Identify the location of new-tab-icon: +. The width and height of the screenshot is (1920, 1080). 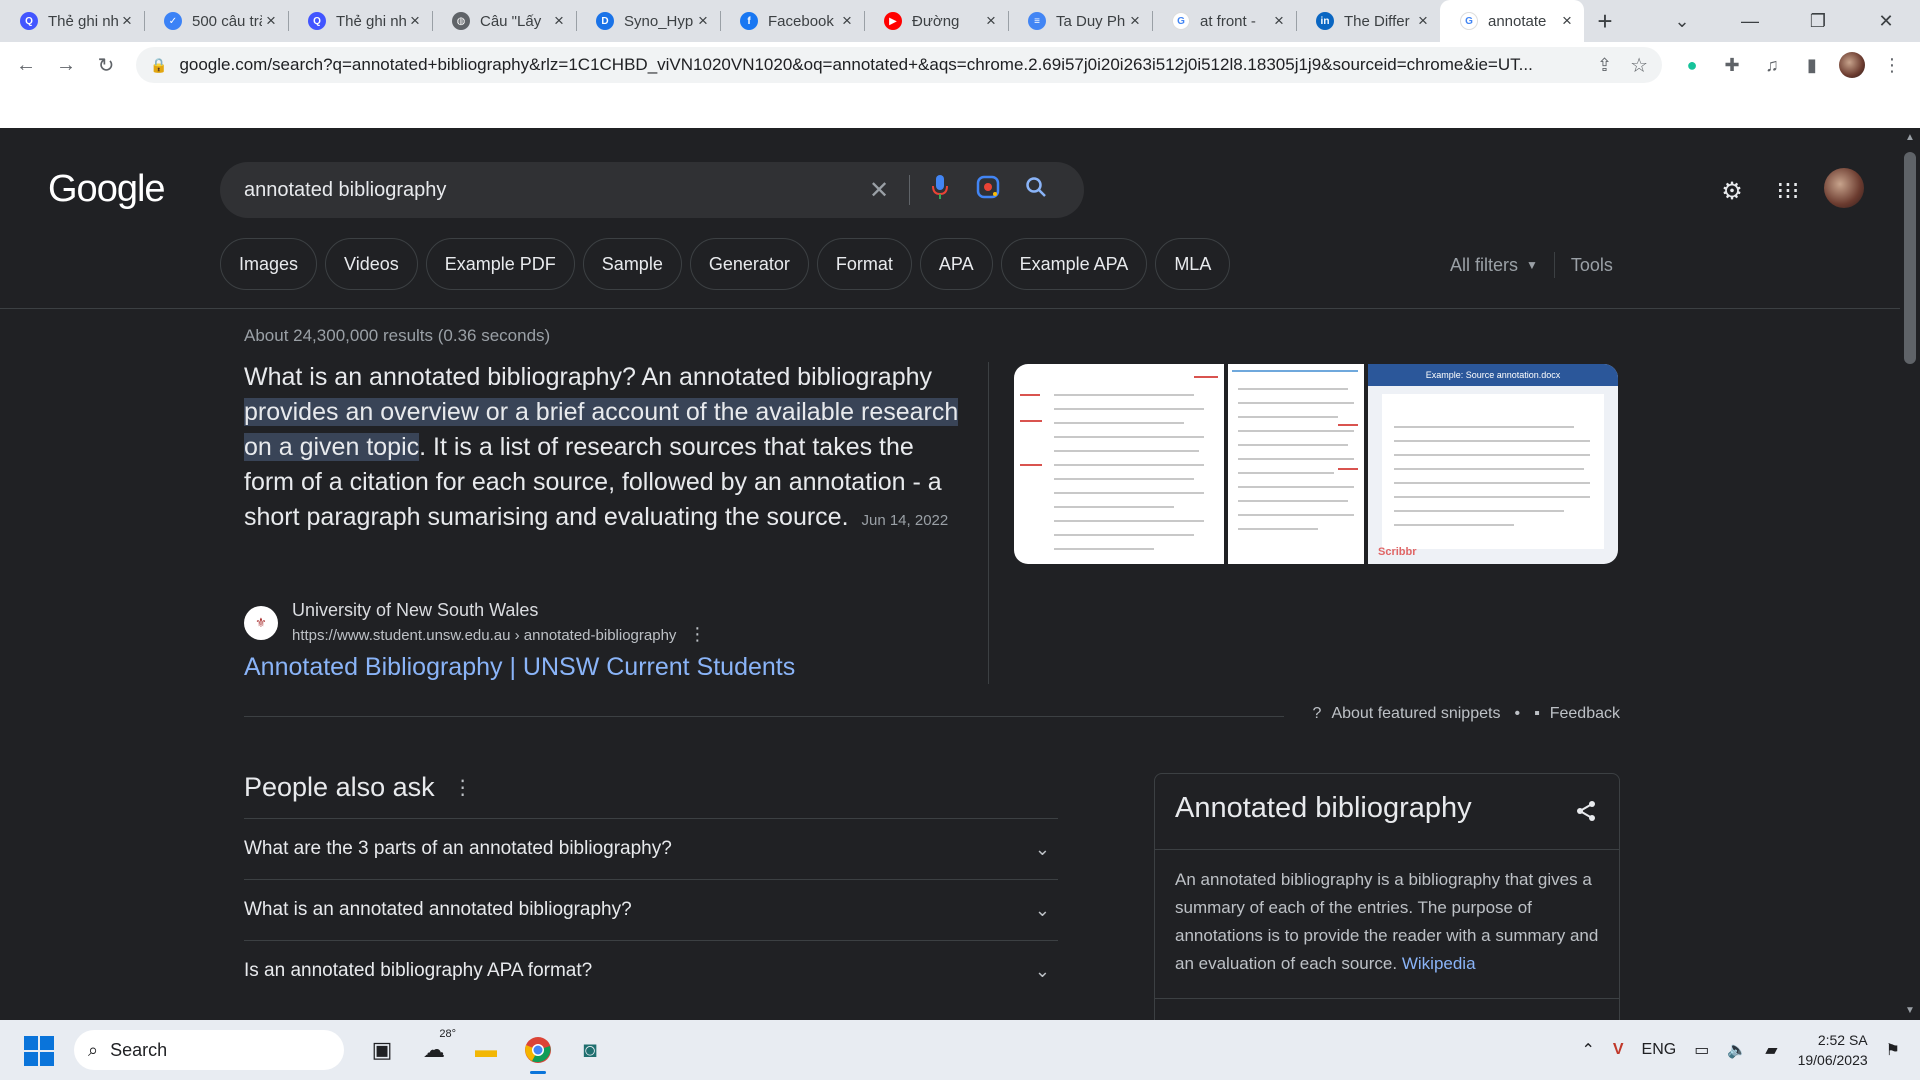
(1605, 21).